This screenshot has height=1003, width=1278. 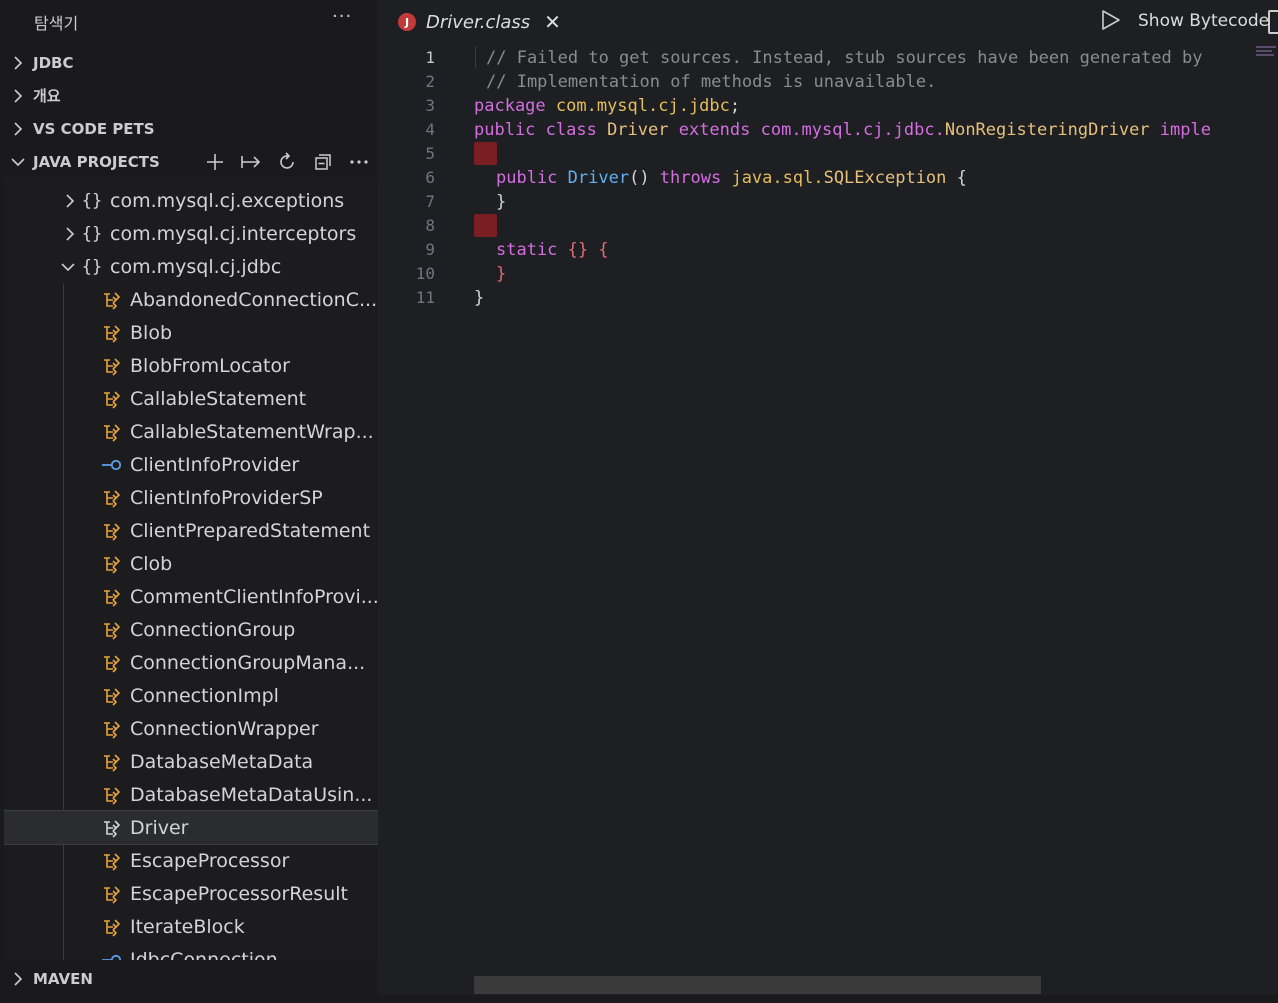 What do you see at coordinates (501, 202) in the screenshot?
I see `code-line-7: }` at bounding box center [501, 202].